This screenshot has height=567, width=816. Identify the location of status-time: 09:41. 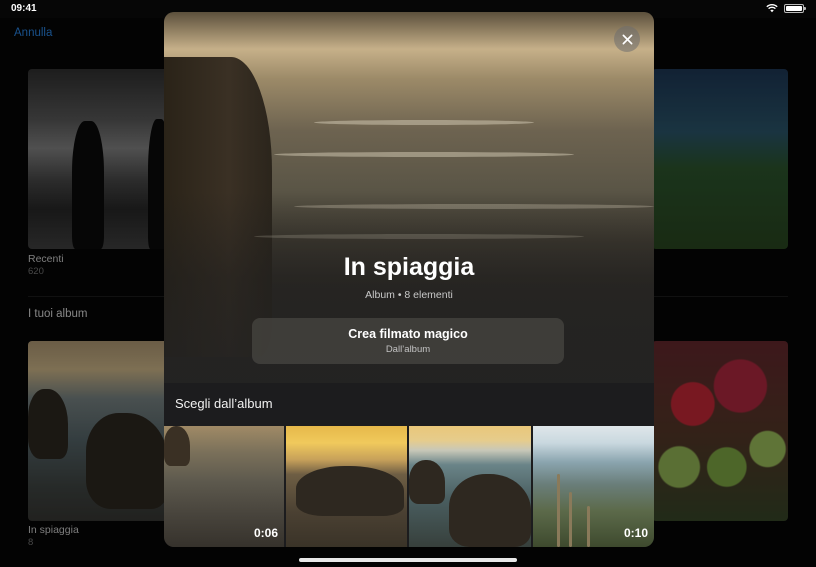
(24, 8).